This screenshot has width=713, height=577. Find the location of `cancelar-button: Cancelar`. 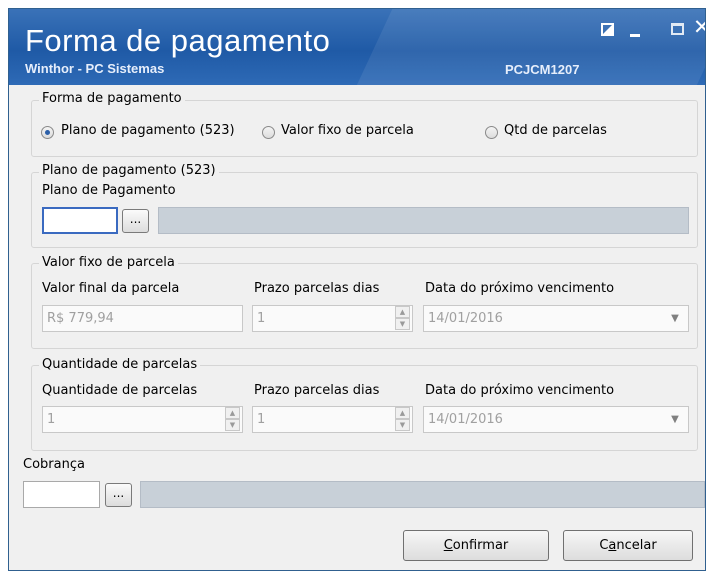

cancelar-button: Cancelar is located at coordinates (628, 545).